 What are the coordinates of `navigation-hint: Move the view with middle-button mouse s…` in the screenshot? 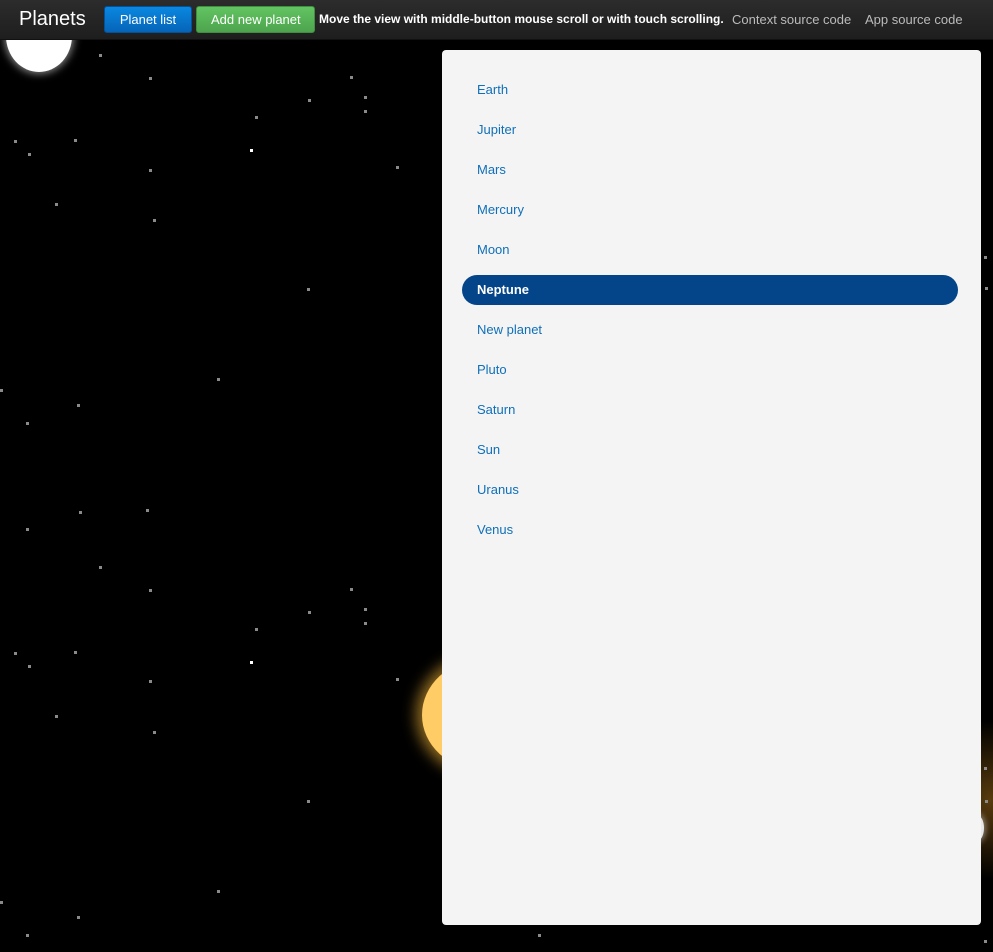 It's located at (521, 19).